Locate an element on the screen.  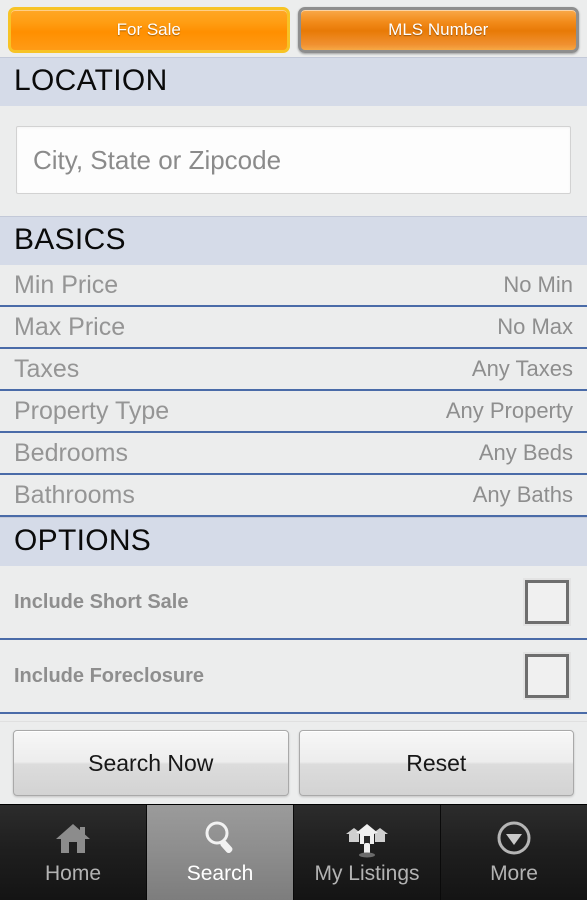
row-value: Any Baths is located at coordinates (522, 494).